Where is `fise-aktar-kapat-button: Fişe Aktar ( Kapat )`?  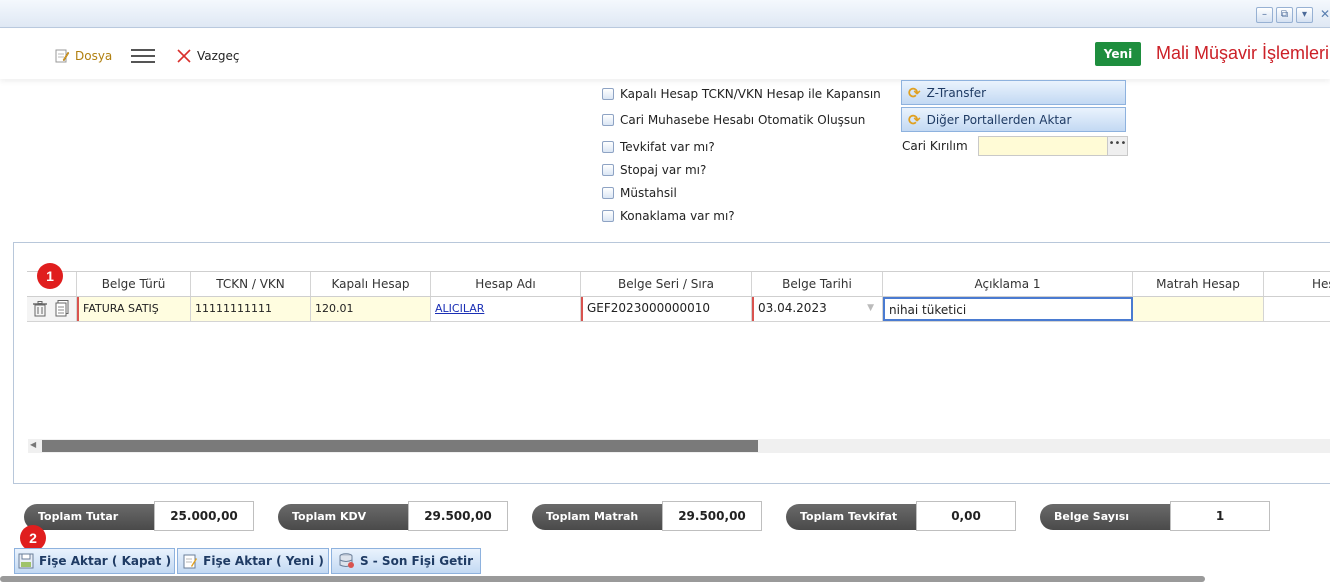 fise-aktar-kapat-button: Fişe Aktar ( Kapat ) is located at coordinates (94, 561).